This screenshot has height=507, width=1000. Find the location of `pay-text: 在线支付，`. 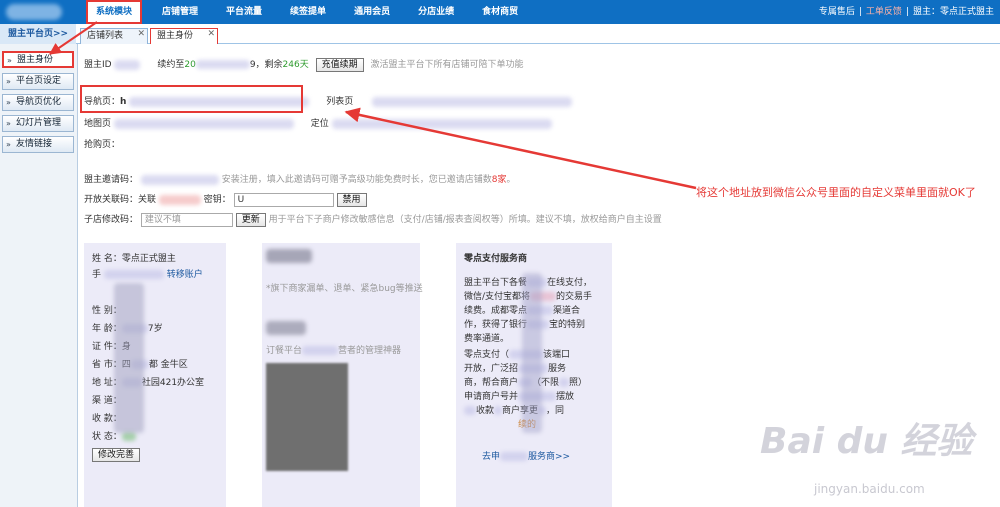

pay-text: 在线支付， is located at coordinates (570, 283).